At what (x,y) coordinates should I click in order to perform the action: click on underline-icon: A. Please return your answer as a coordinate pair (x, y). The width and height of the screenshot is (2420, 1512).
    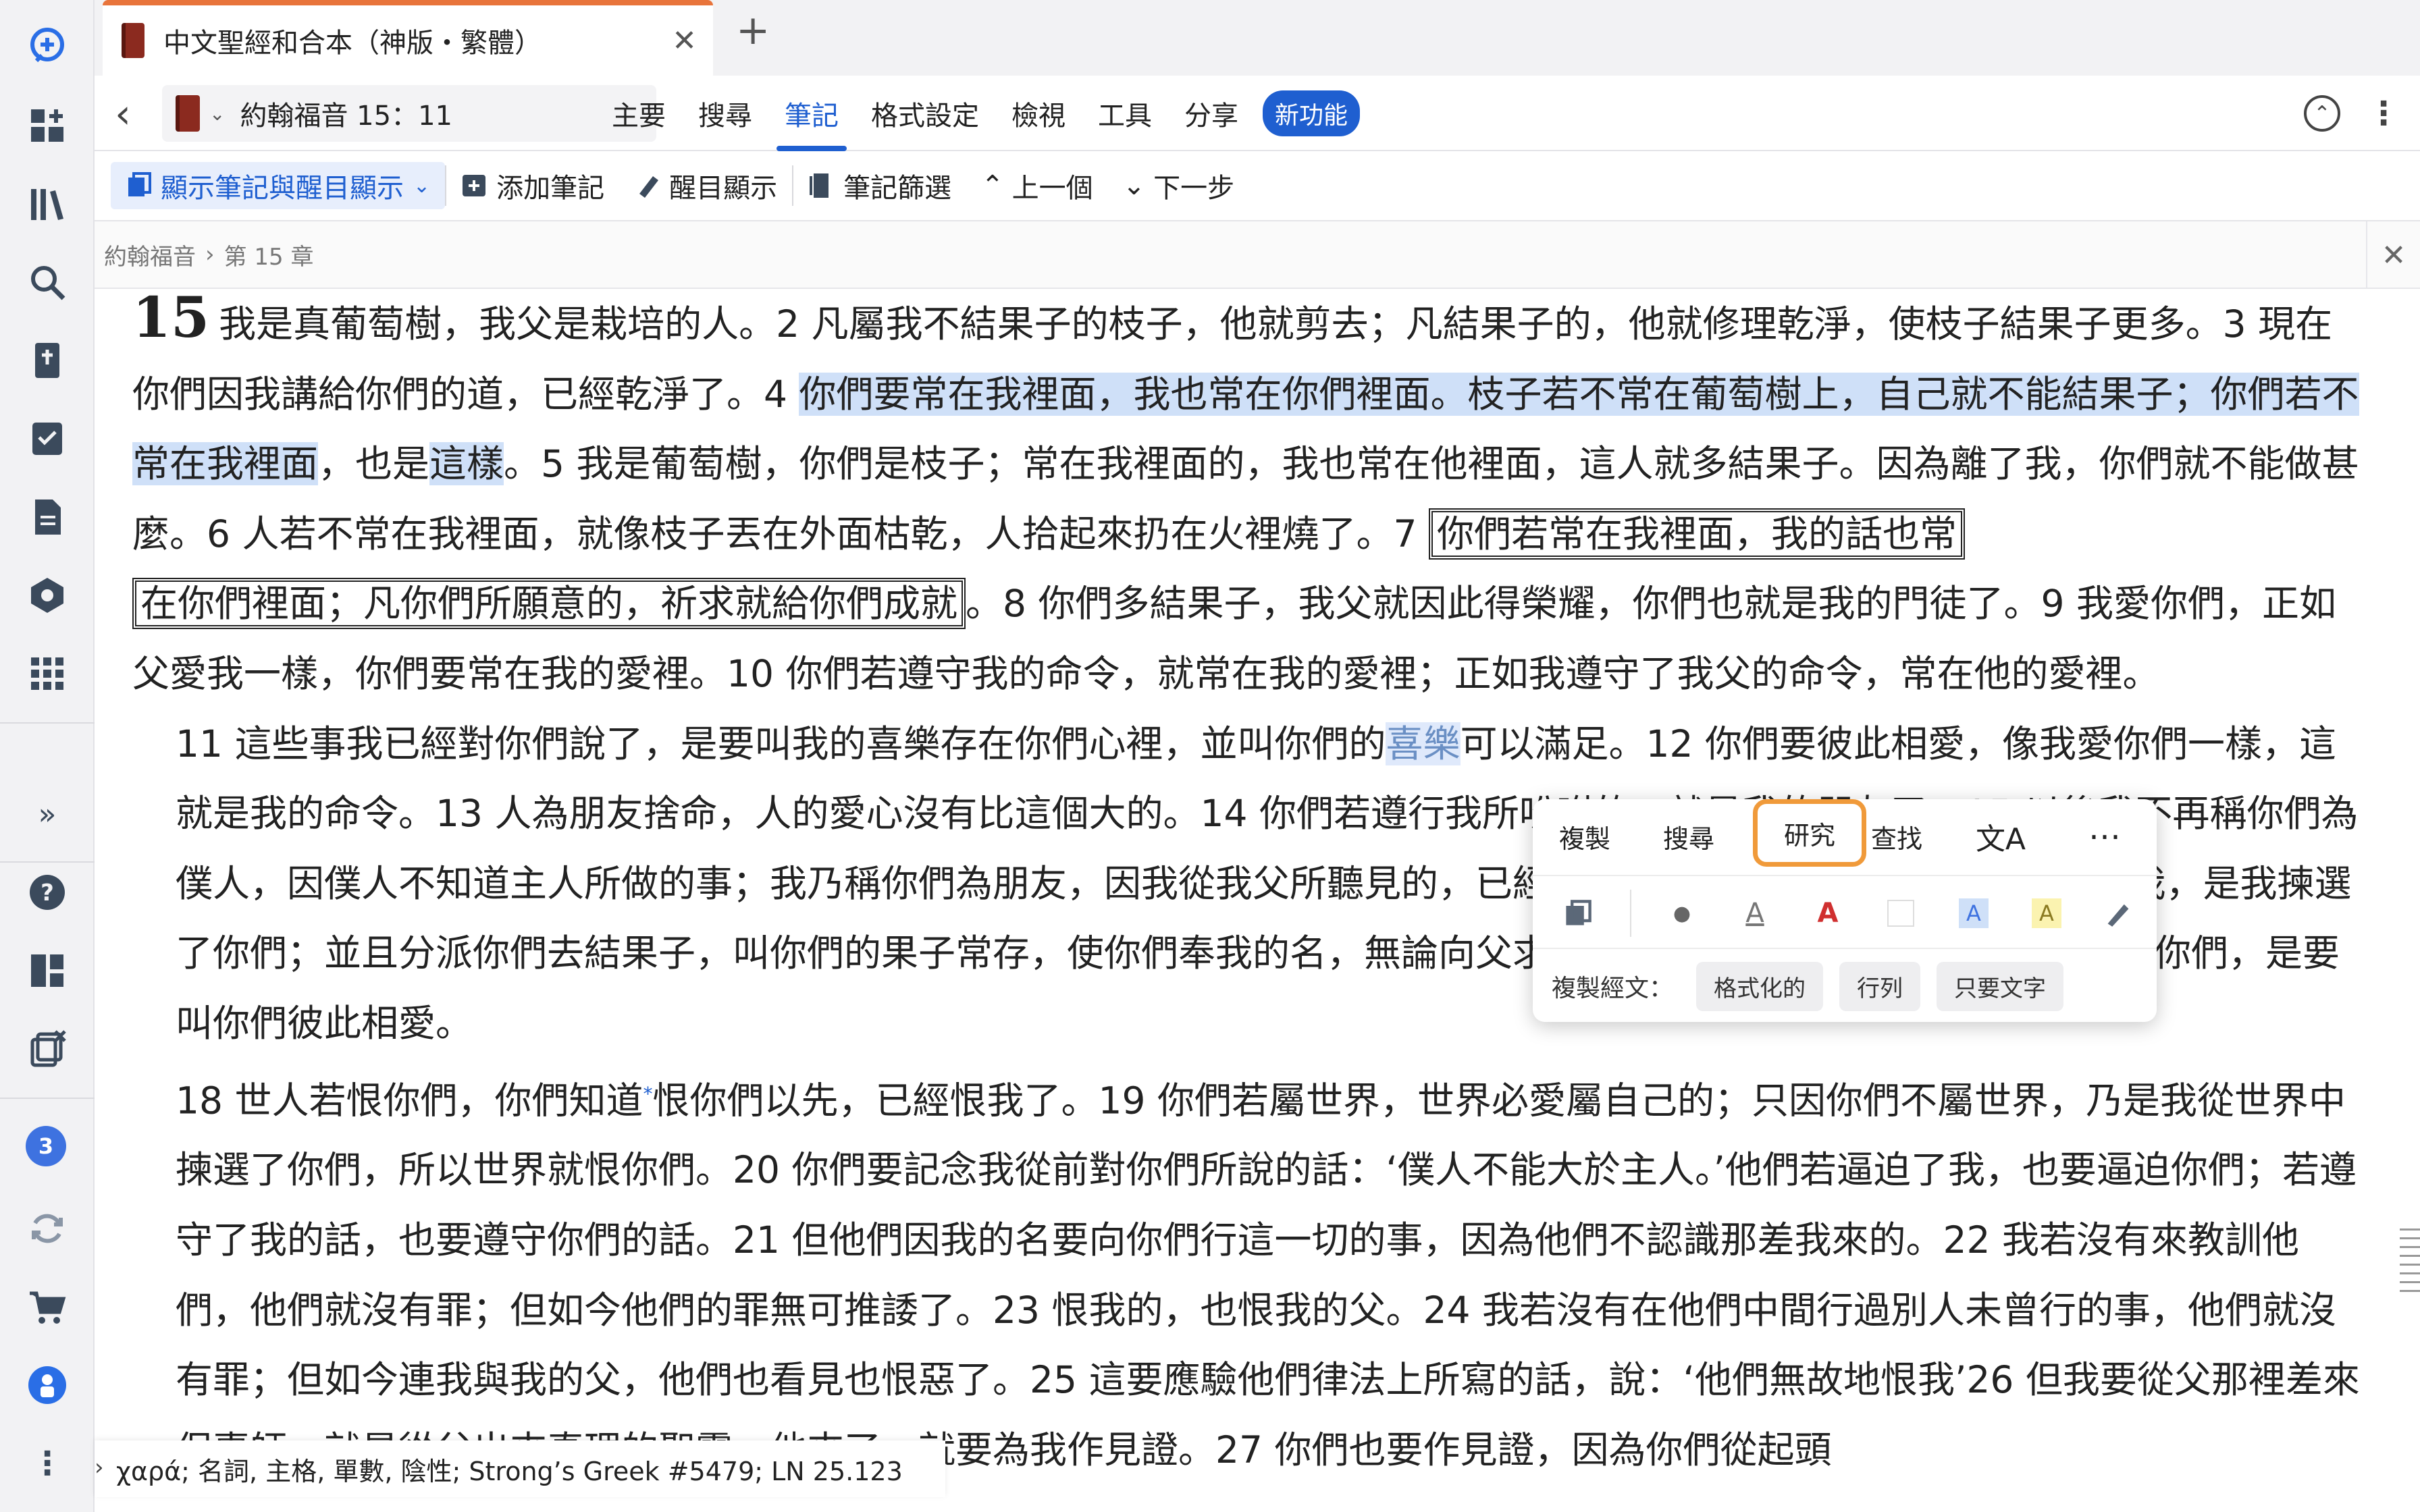
    Looking at the image, I should click on (1755, 913).